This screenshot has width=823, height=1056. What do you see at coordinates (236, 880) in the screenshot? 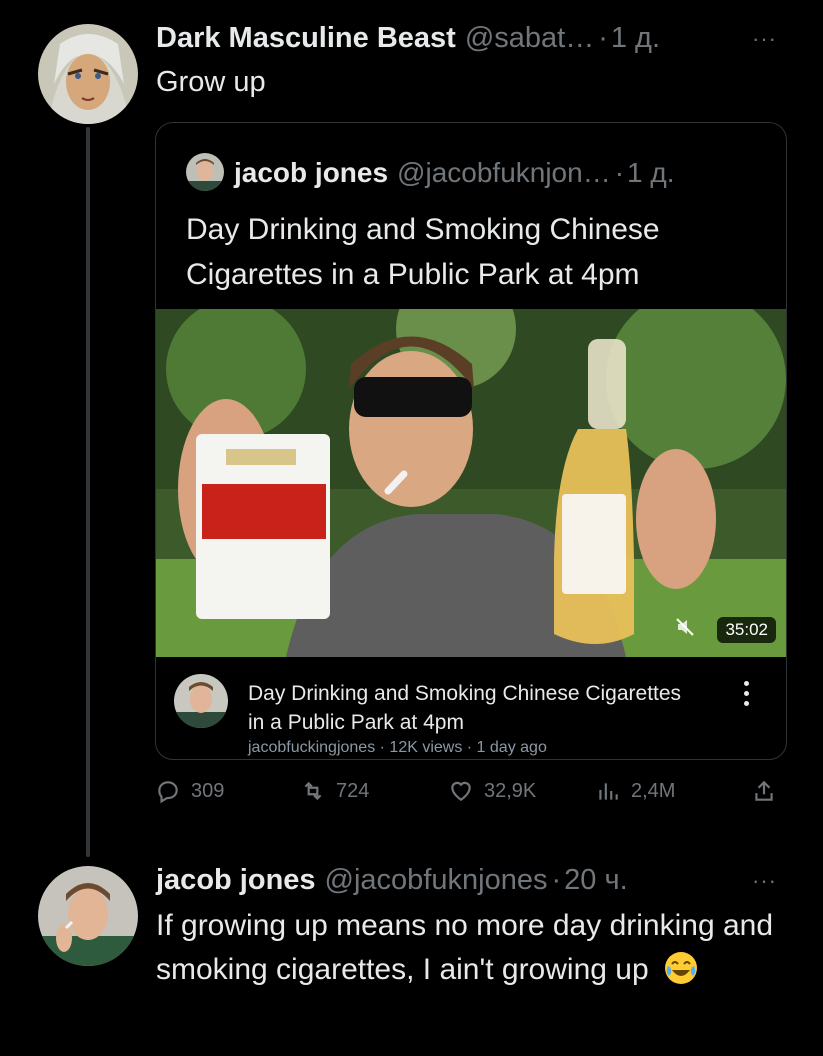
I see `reply-author-name: jacob jones` at bounding box center [236, 880].